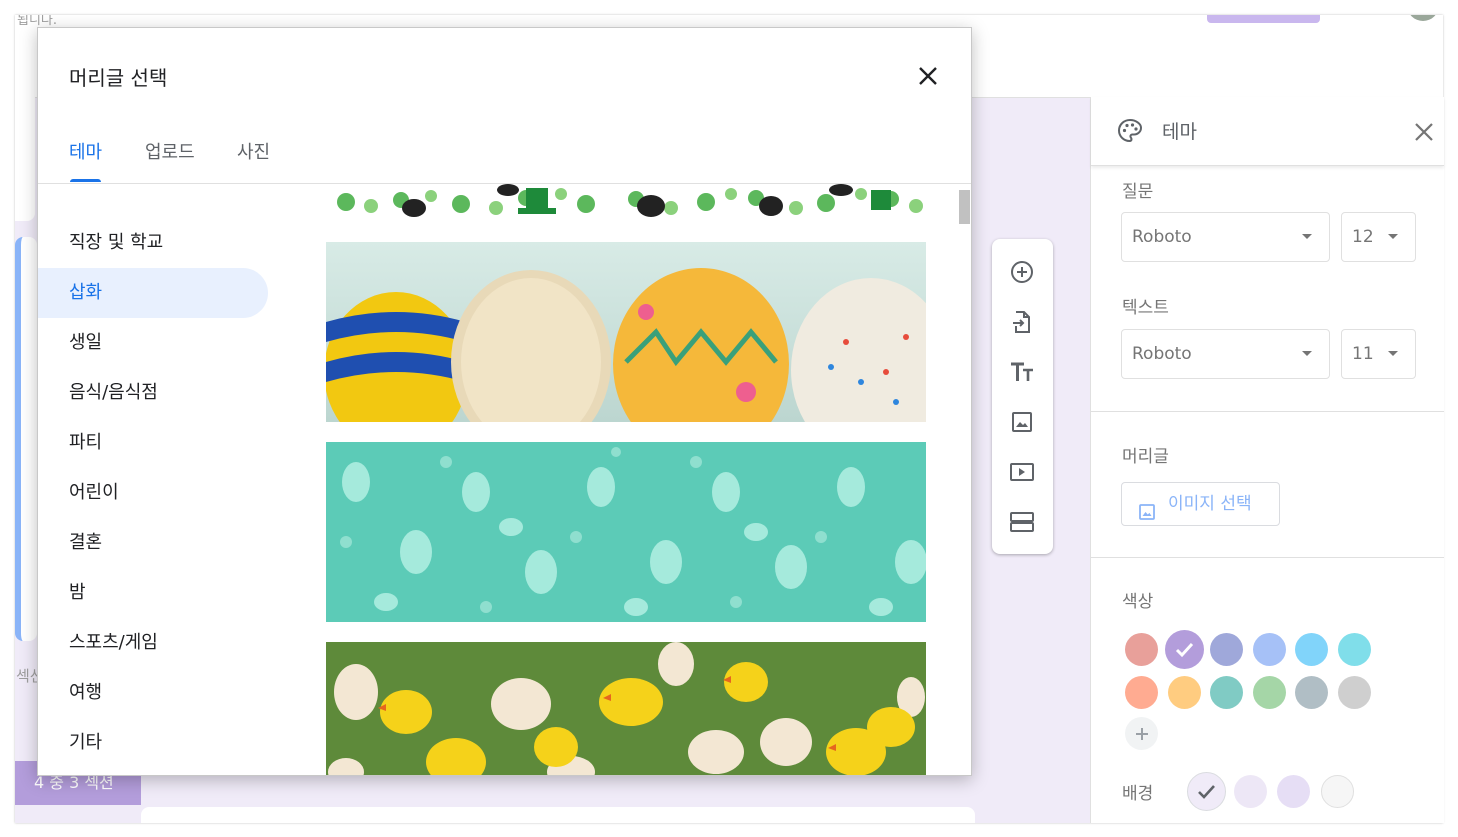 Image resolution: width=1458 pixels, height=837 pixels. Describe the element at coordinates (1022, 272) in the screenshot. I see `add-question-icon` at that location.